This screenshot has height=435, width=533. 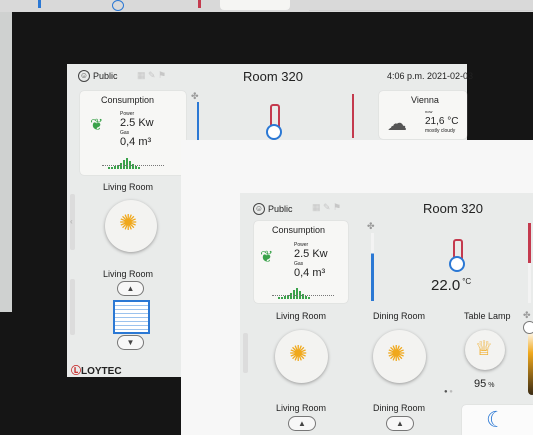 I want to click on night-mode-button: ☾, so click(x=497, y=420).